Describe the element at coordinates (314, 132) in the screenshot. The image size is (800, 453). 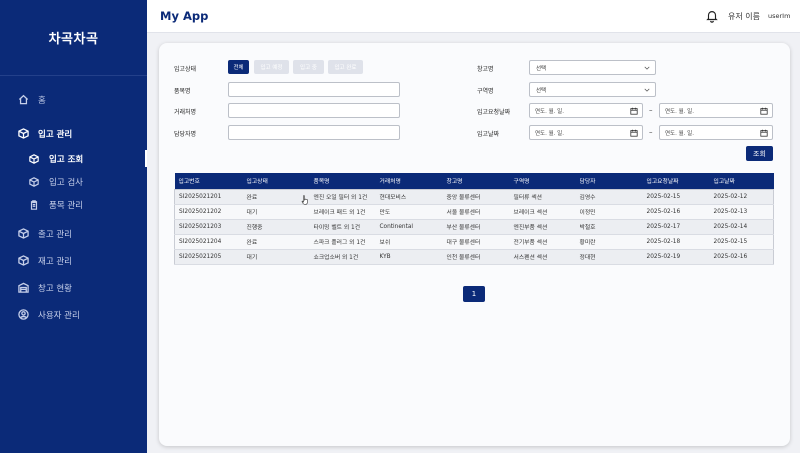
I see `manager-name-input` at that location.